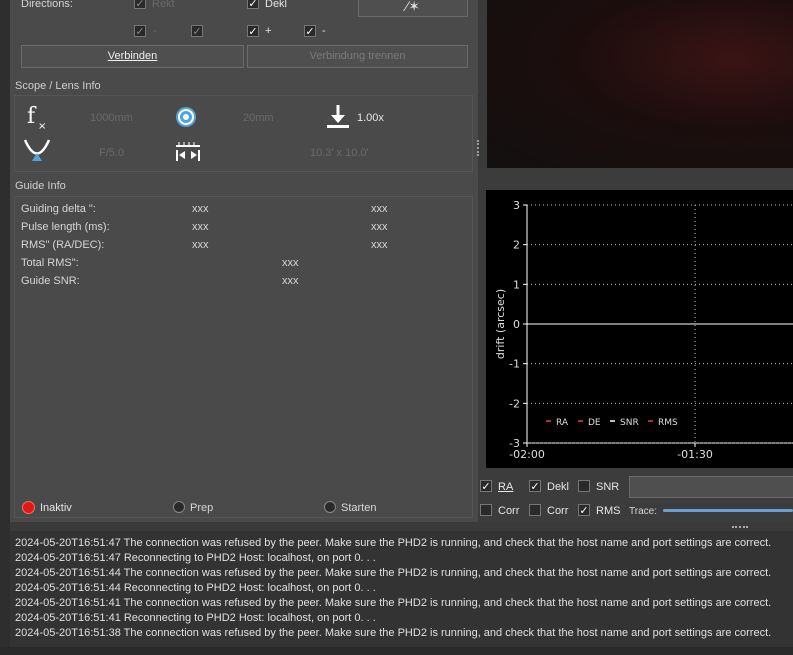 The width and height of the screenshot is (793, 655). What do you see at coordinates (514, 403) in the screenshot?
I see `y-tick-label: -2` at bounding box center [514, 403].